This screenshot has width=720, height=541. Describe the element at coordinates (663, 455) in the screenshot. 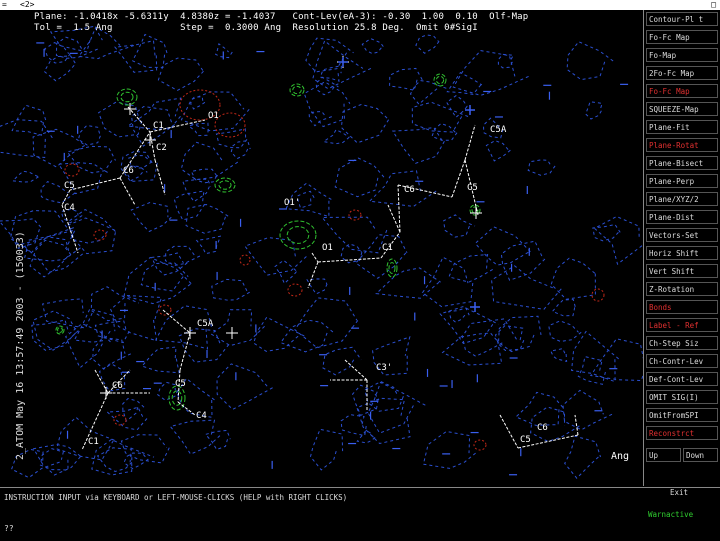

I see `menu-up-button: Up` at that location.